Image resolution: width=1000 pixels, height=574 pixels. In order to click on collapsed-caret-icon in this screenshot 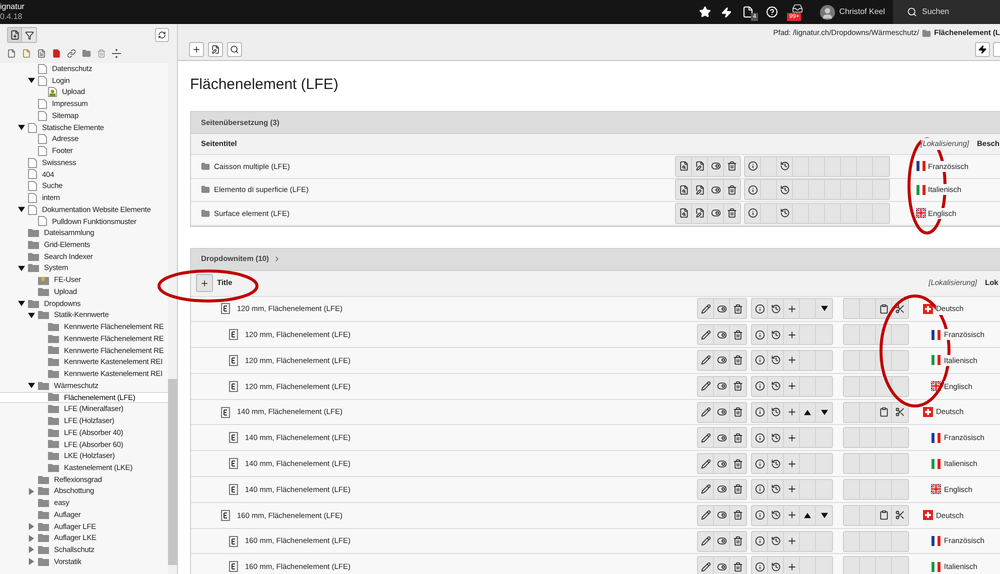, I will do `click(31, 491)`.